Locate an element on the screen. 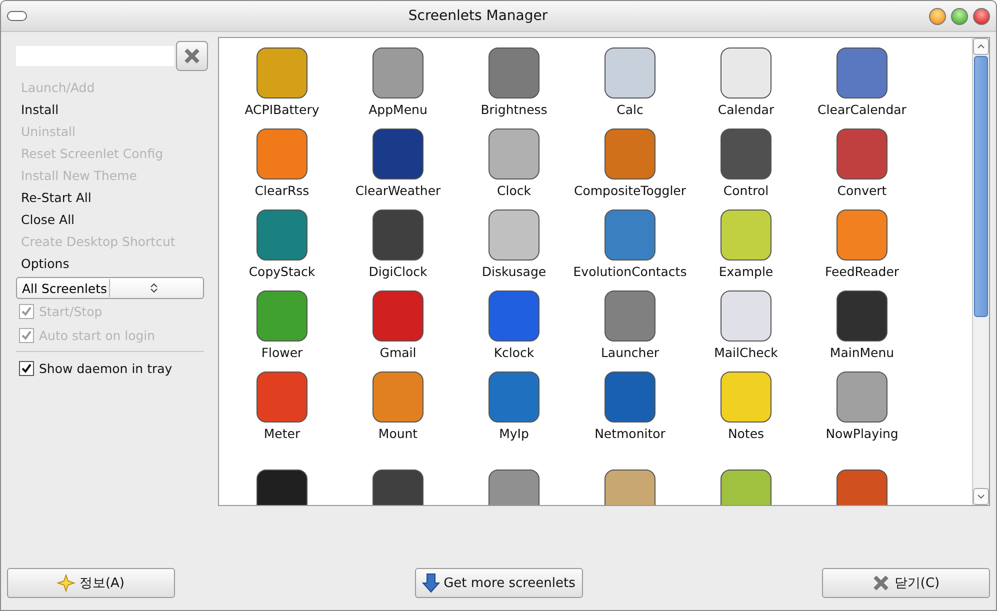 The height and width of the screenshot is (611, 997). screenlet-label: ClearWeather is located at coordinates (398, 190).